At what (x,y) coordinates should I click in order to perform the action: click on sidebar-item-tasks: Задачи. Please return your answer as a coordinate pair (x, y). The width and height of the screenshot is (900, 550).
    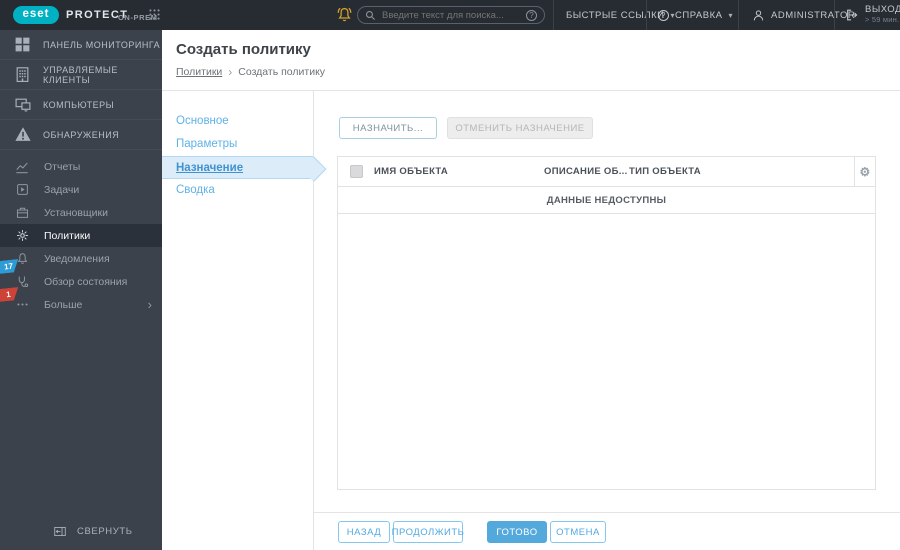
    Looking at the image, I should click on (81, 189).